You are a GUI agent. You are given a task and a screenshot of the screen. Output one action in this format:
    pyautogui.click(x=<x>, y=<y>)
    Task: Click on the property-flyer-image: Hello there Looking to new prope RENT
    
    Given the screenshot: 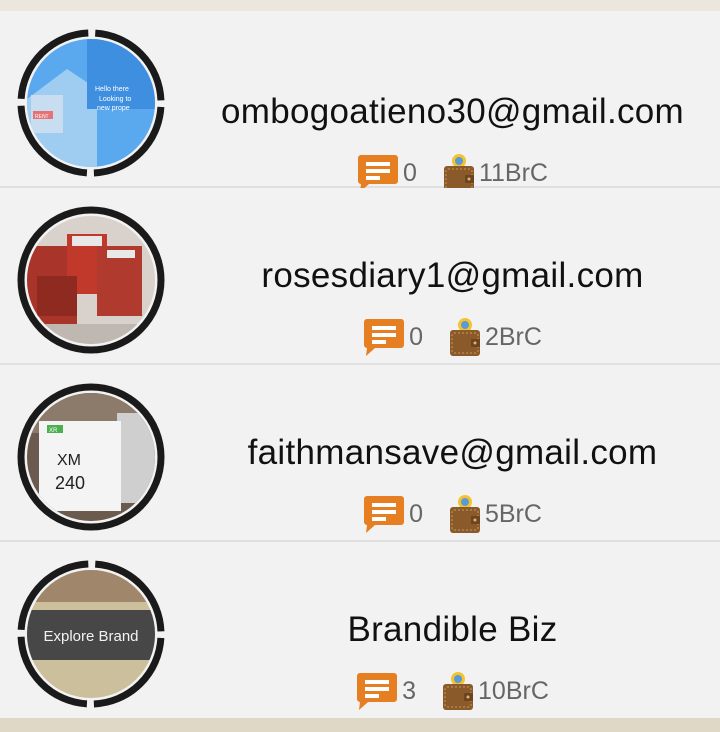 What is the action you would take?
    pyautogui.click(x=91, y=103)
    